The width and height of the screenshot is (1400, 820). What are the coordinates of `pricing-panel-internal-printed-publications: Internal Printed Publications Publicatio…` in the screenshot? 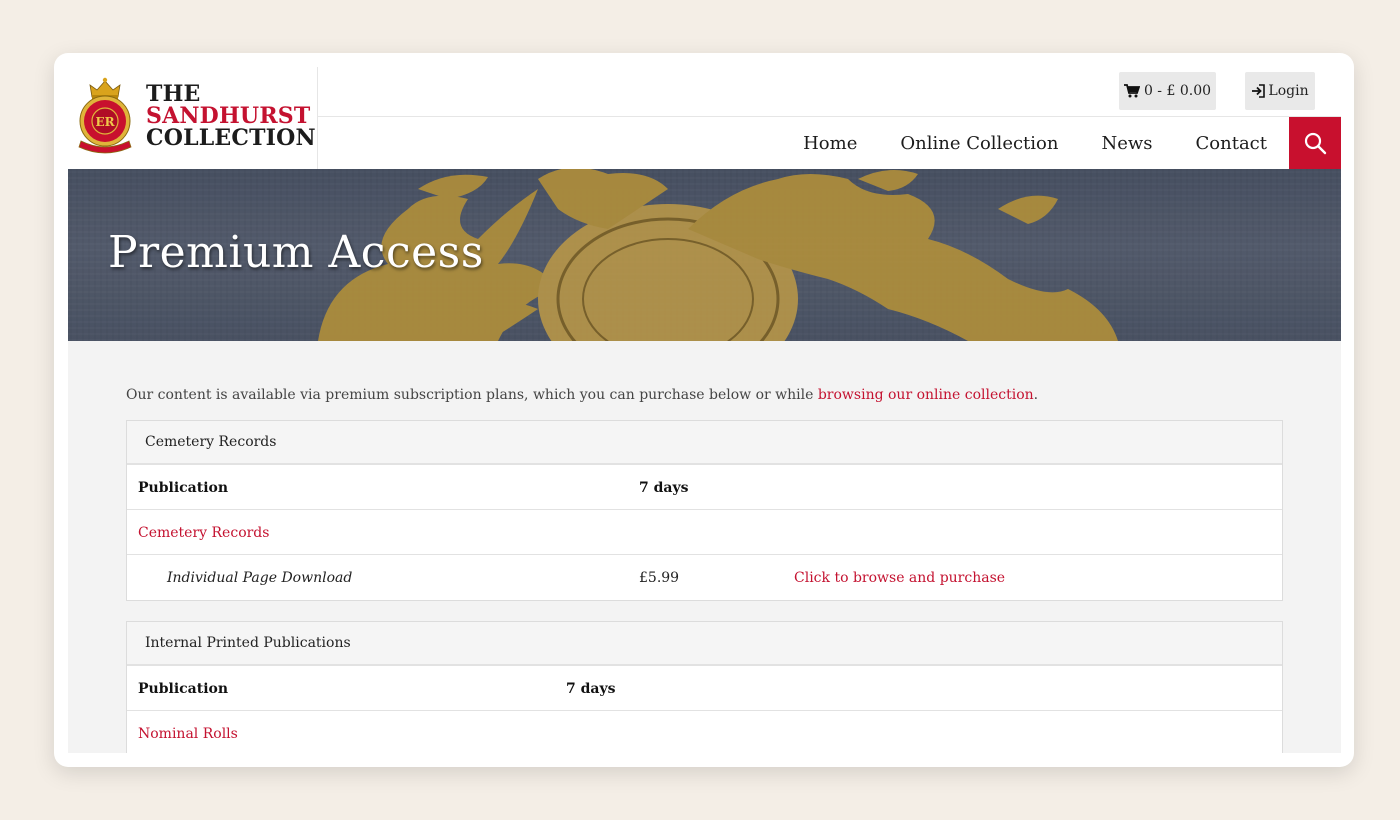 It's located at (704, 687).